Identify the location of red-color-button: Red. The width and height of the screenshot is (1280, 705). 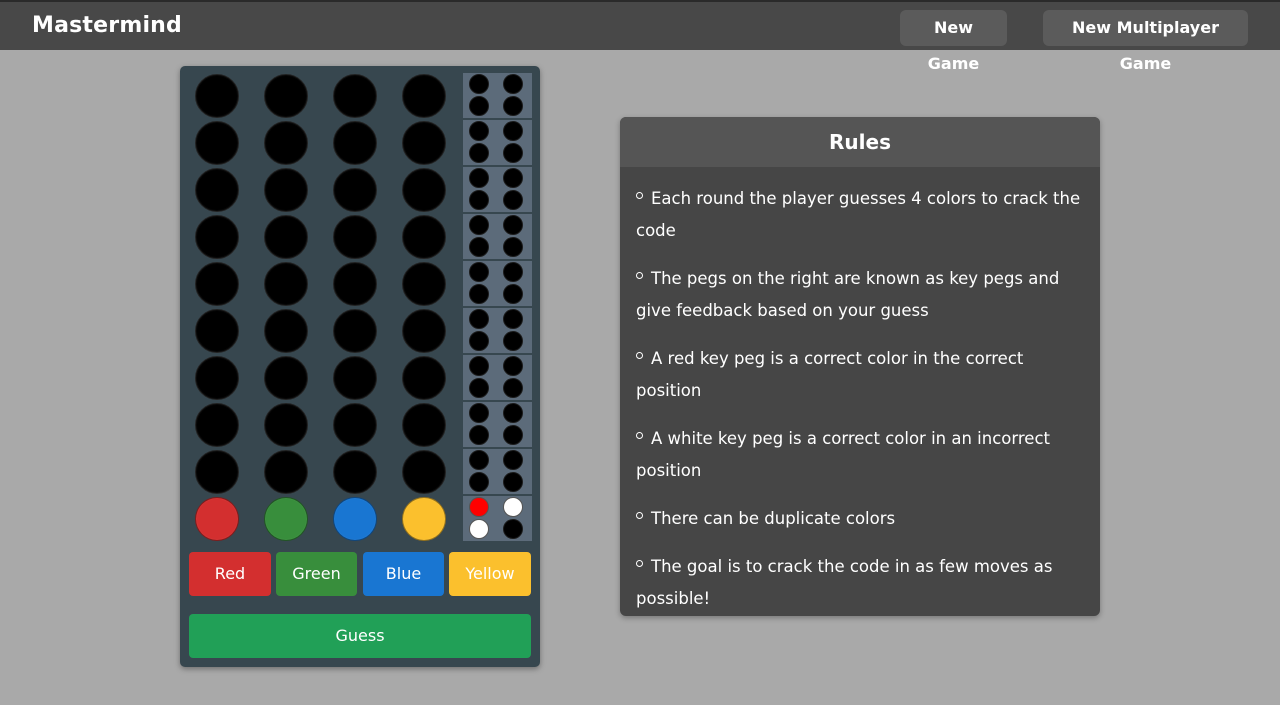
(230, 574).